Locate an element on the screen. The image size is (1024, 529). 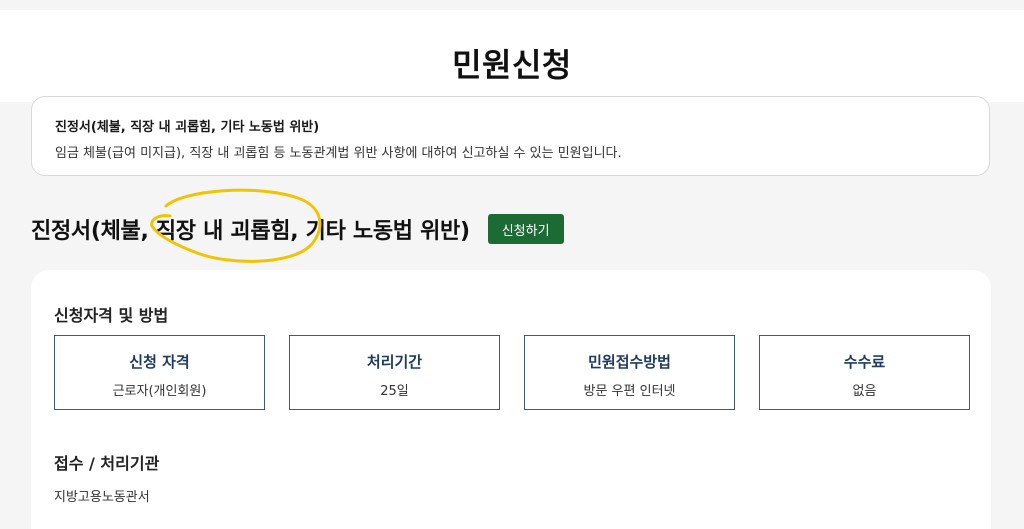
tile-processing-period: 처리기간 25일 is located at coordinates (394, 372).